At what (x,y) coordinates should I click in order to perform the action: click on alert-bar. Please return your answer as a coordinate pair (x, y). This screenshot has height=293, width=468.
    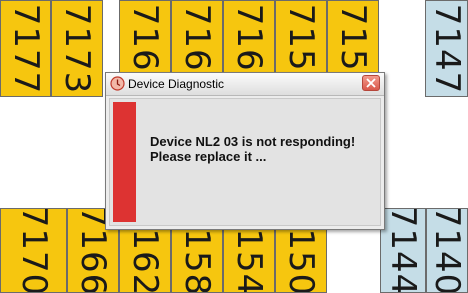
    Looking at the image, I should click on (124, 162).